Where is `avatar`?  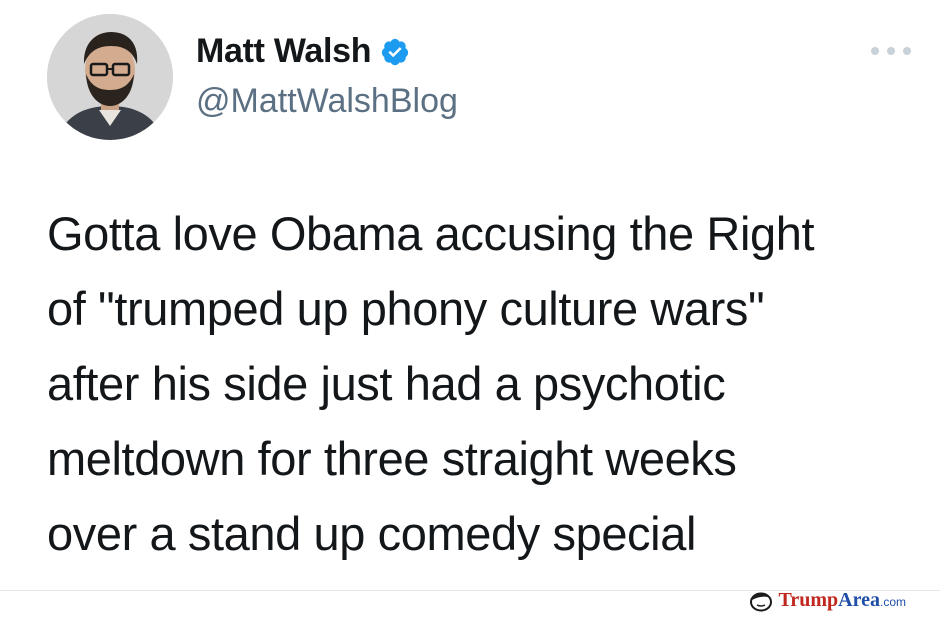 avatar is located at coordinates (110, 77).